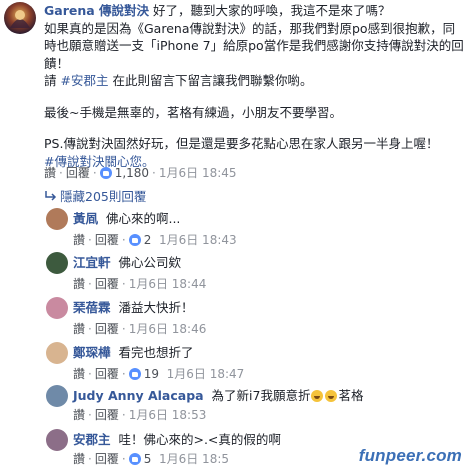 The image size is (472, 470). I want to click on reply-text: 佛心公司欸, so click(149, 262).